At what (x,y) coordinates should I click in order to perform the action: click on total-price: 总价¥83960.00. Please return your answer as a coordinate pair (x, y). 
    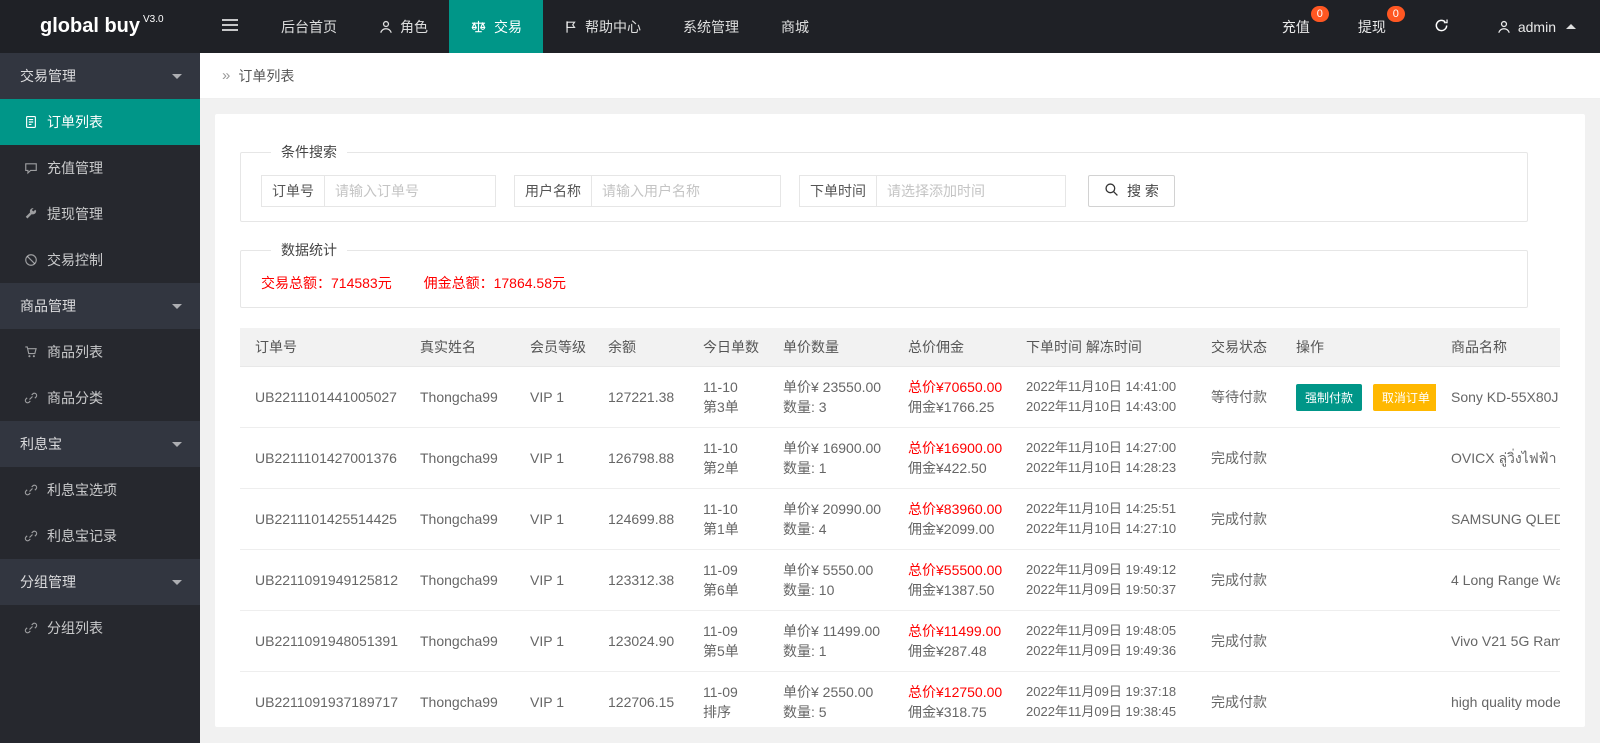
    Looking at the image, I should click on (955, 509).